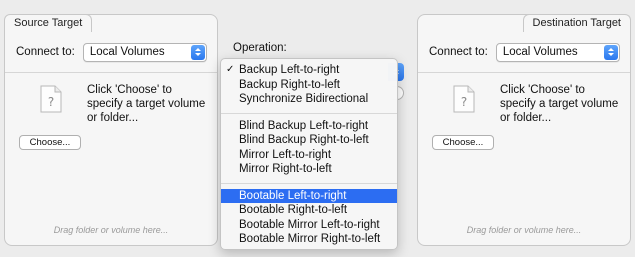  What do you see at coordinates (289, 70) in the screenshot?
I see `menu-item-label: Backup Left-to-right` at bounding box center [289, 70].